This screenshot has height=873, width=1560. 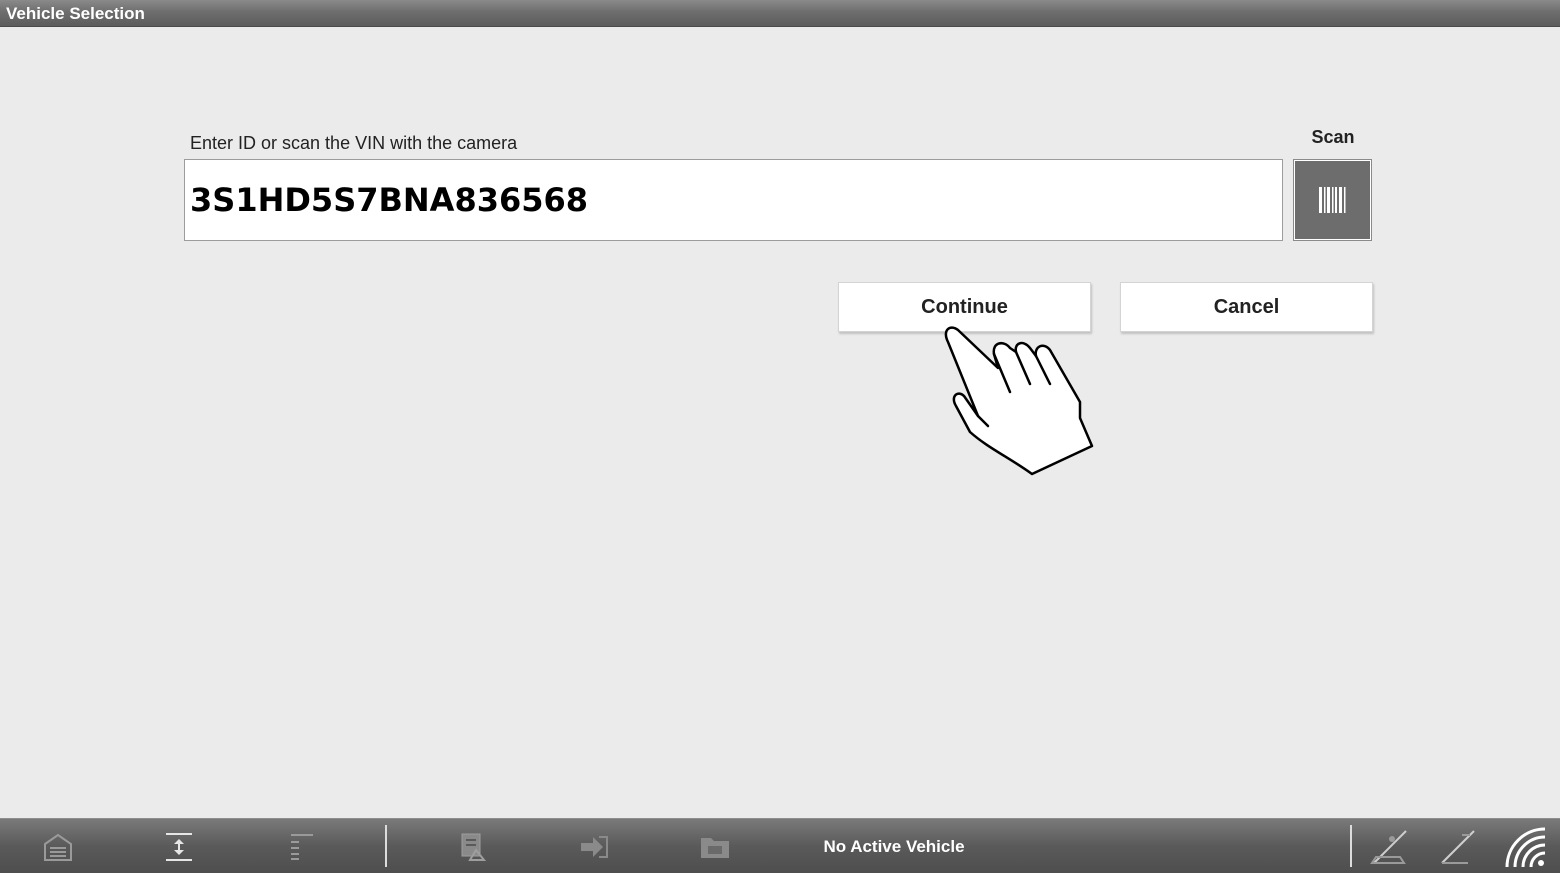 I want to click on active-vehicle-status: No Active Vehicle, so click(x=894, y=846).